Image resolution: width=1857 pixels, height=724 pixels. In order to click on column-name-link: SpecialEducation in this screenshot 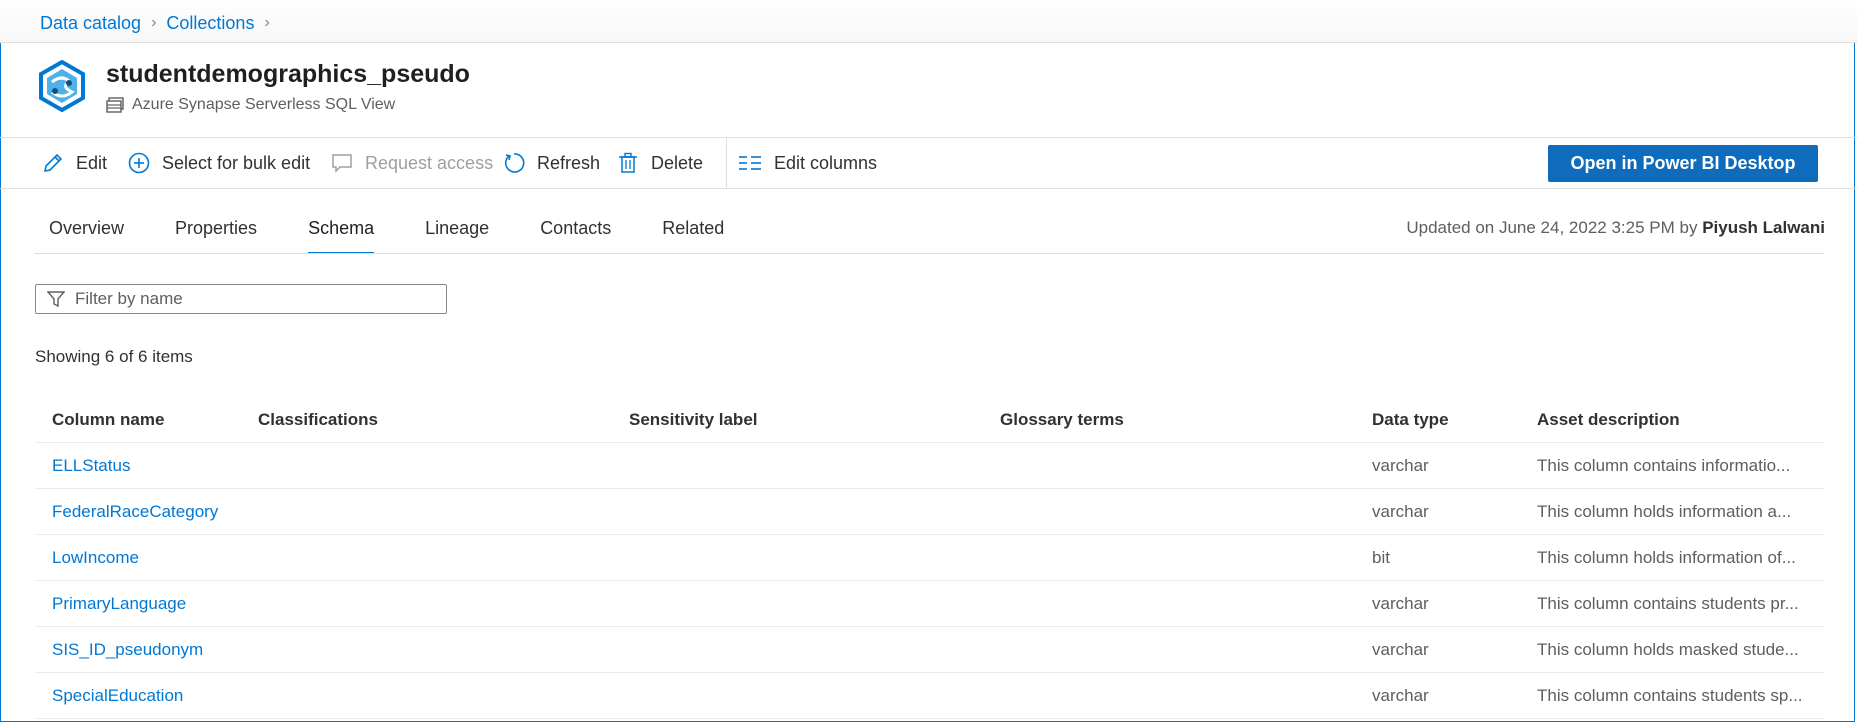, I will do `click(117, 696)`.